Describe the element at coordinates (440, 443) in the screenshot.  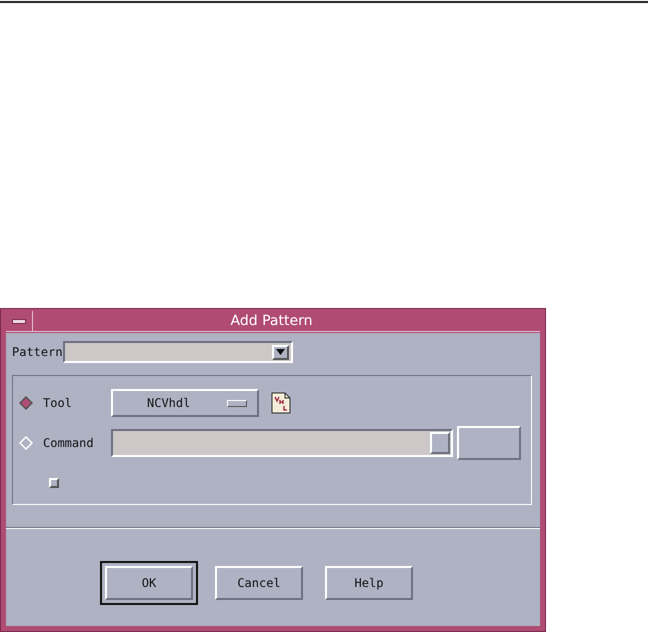
I see `field-button` at that location.